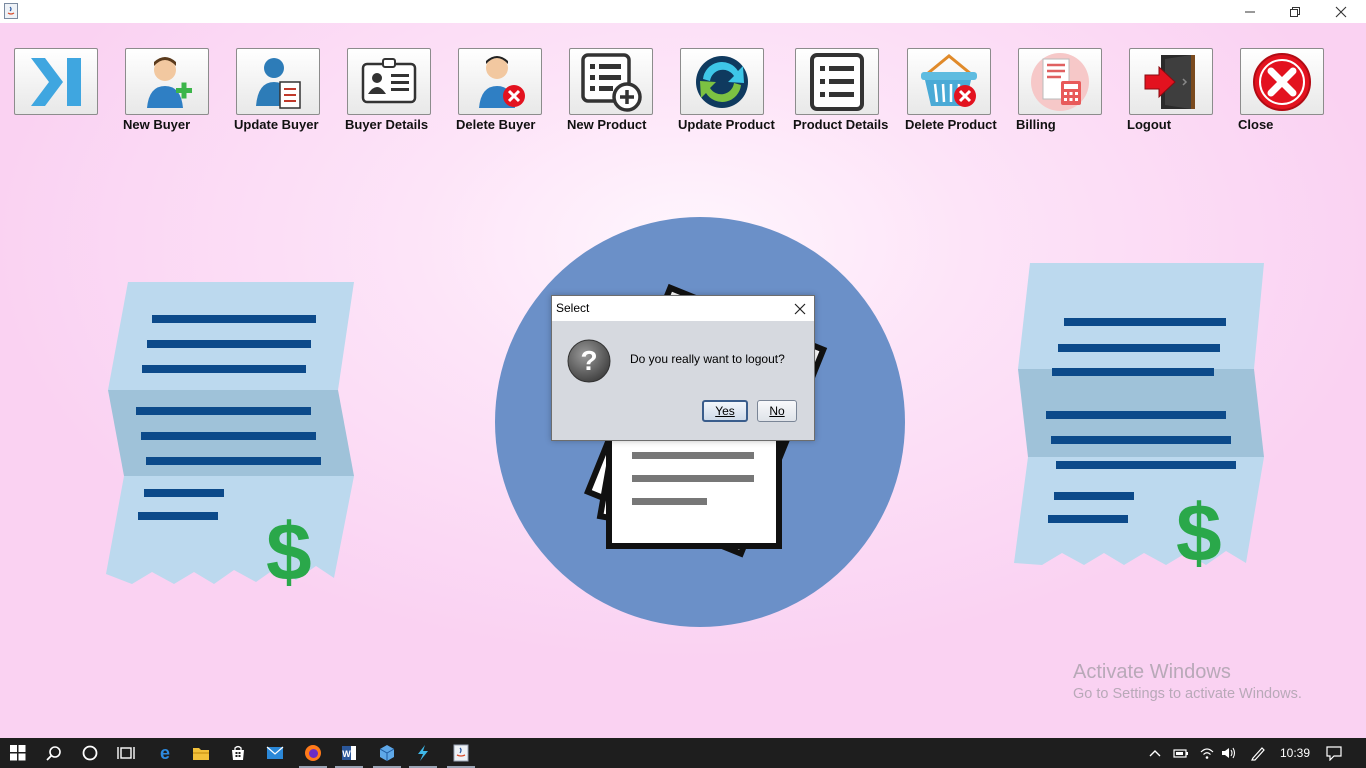 This screenshot has height=768, width=1366. What do you see at coordinates (1149, 124) in the screenshot?
I see `logout-label: Logout` at bounding box center [1149, 124].